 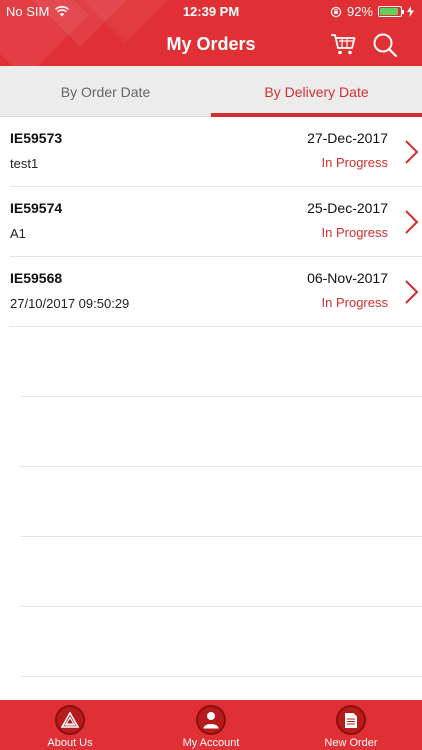 I want to click on tab-by-delivery-date: By Delivery Date, so click(x=316, y=91).